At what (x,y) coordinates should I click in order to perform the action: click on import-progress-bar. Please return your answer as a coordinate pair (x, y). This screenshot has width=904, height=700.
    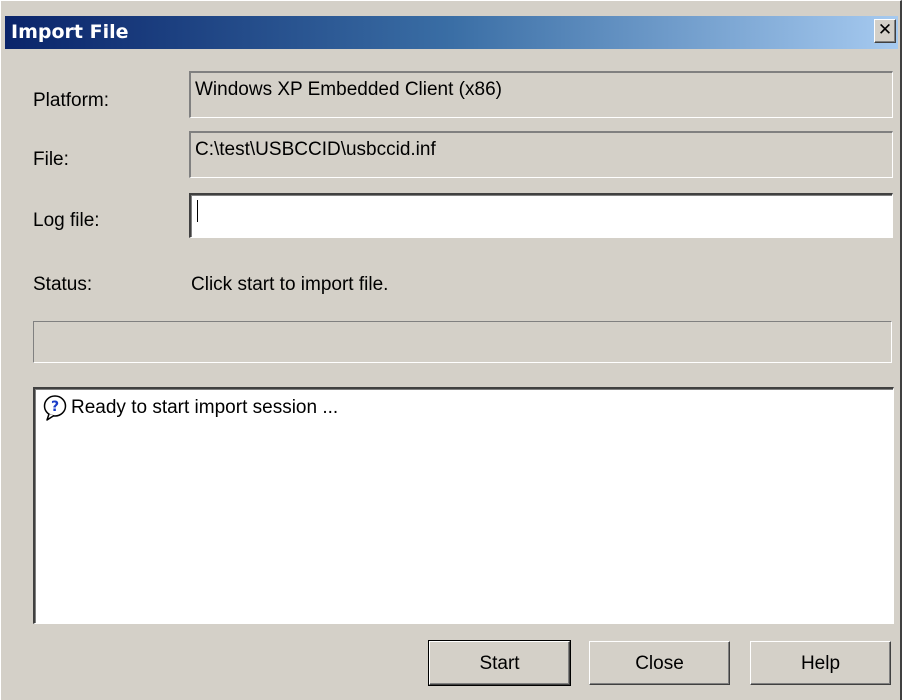
    Looking at the image, I should click on (462, 342).